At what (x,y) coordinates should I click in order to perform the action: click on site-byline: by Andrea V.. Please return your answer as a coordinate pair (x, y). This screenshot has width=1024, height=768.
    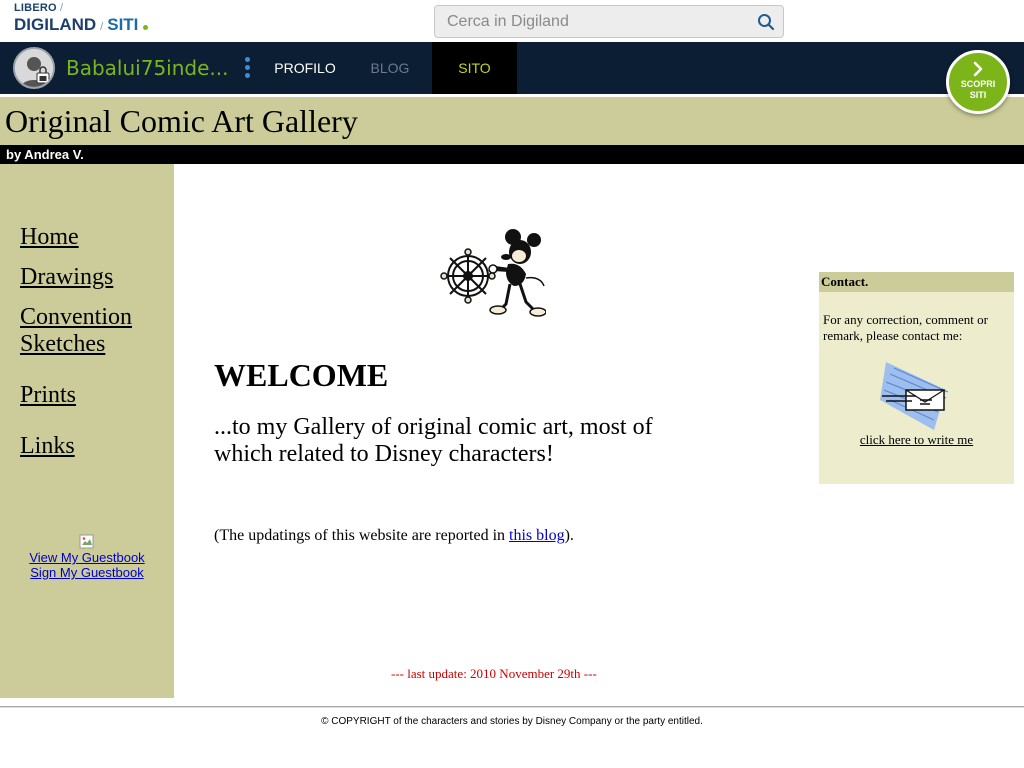
    Looking at the image, I should click on (45, 154).